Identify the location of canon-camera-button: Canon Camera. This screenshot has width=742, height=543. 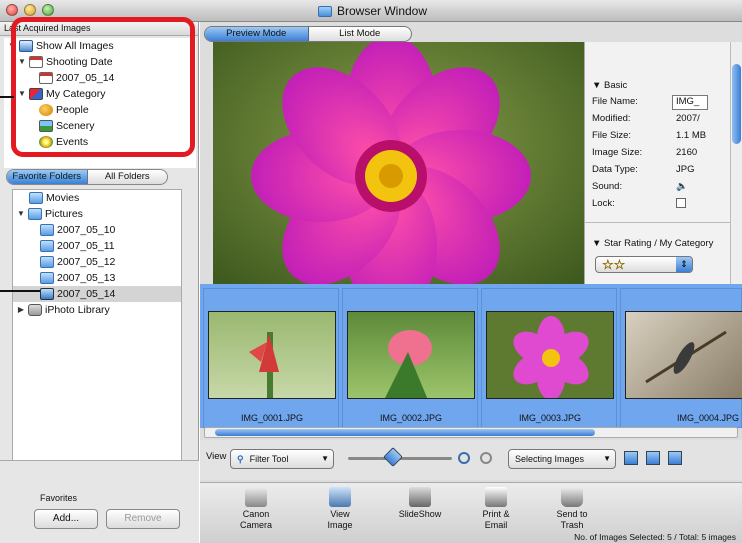
(256, 509).